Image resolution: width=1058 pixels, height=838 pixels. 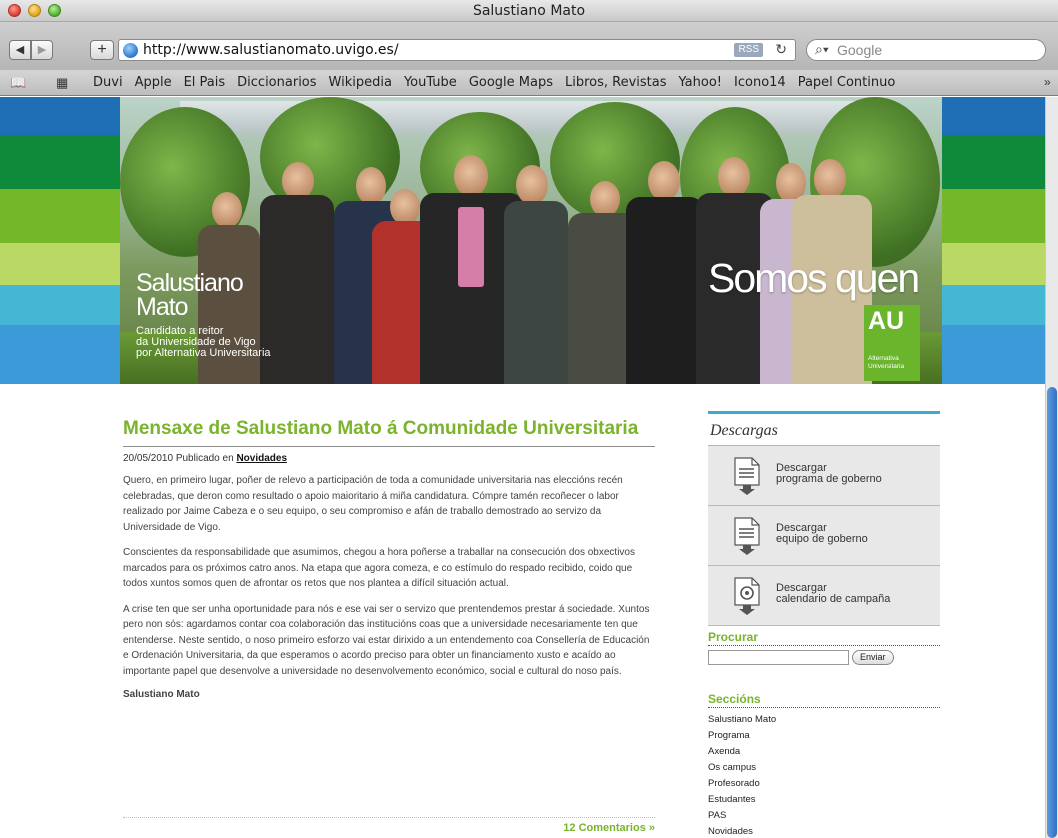 What do you see at coordinates (42, 50) in the screenshot?
I see `forward-button: ▶` at bounding box center [42, 50].